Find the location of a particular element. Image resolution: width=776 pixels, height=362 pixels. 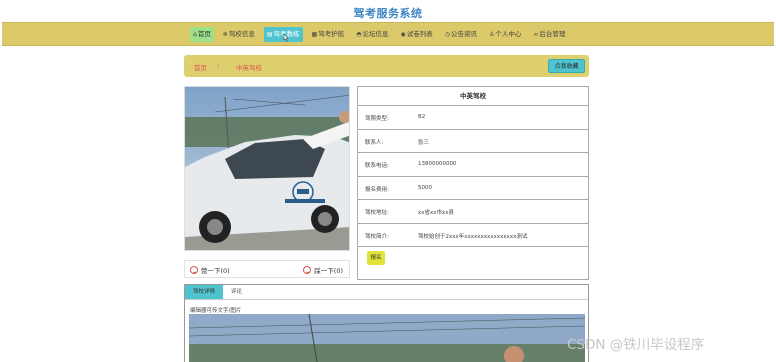

info-label: 报名费用: is located at coordinates (377, 189).